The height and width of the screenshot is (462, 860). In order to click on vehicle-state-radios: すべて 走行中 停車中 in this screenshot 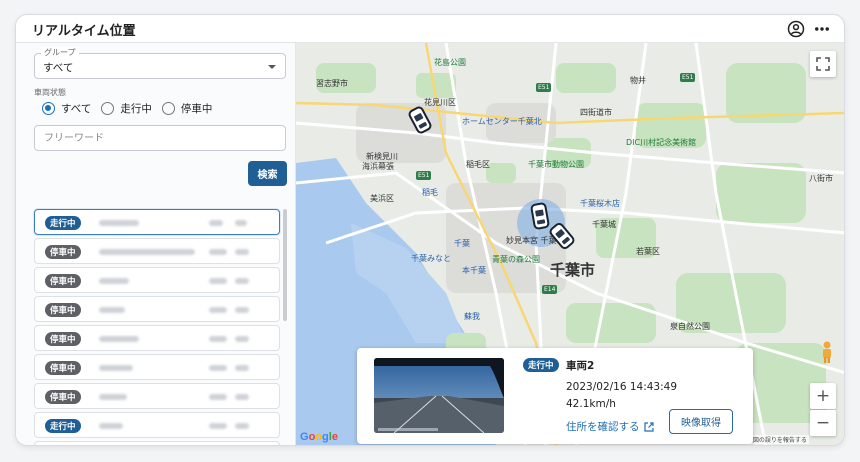, I will do `click(127, 108)`.